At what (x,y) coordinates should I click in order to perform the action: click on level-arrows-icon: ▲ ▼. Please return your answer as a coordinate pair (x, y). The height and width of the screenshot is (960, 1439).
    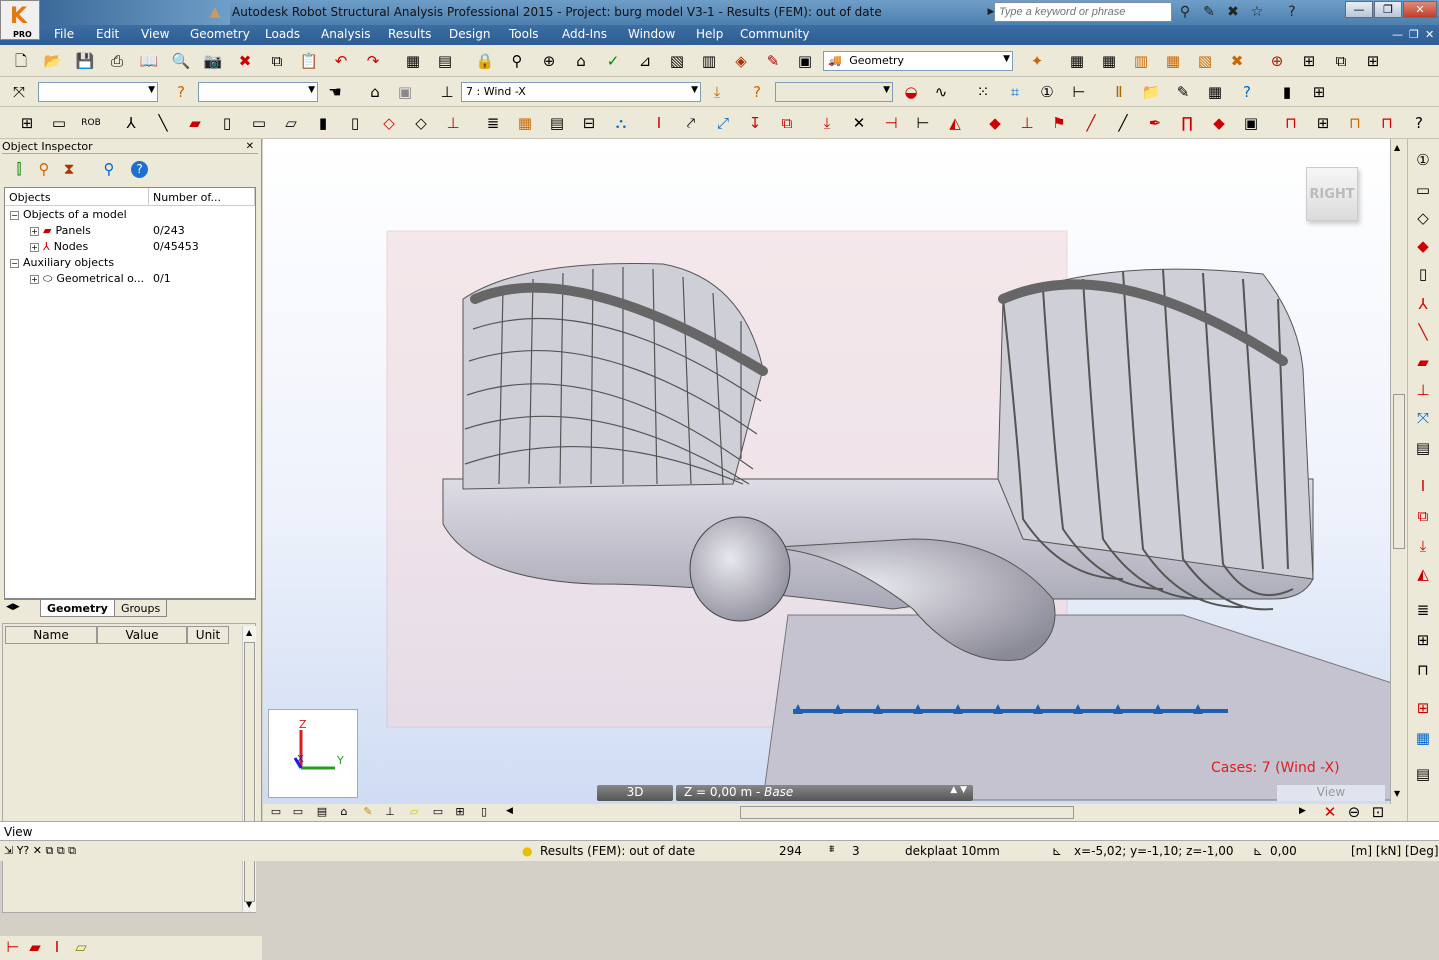
    Looking at the image, I should click on (958, 790).